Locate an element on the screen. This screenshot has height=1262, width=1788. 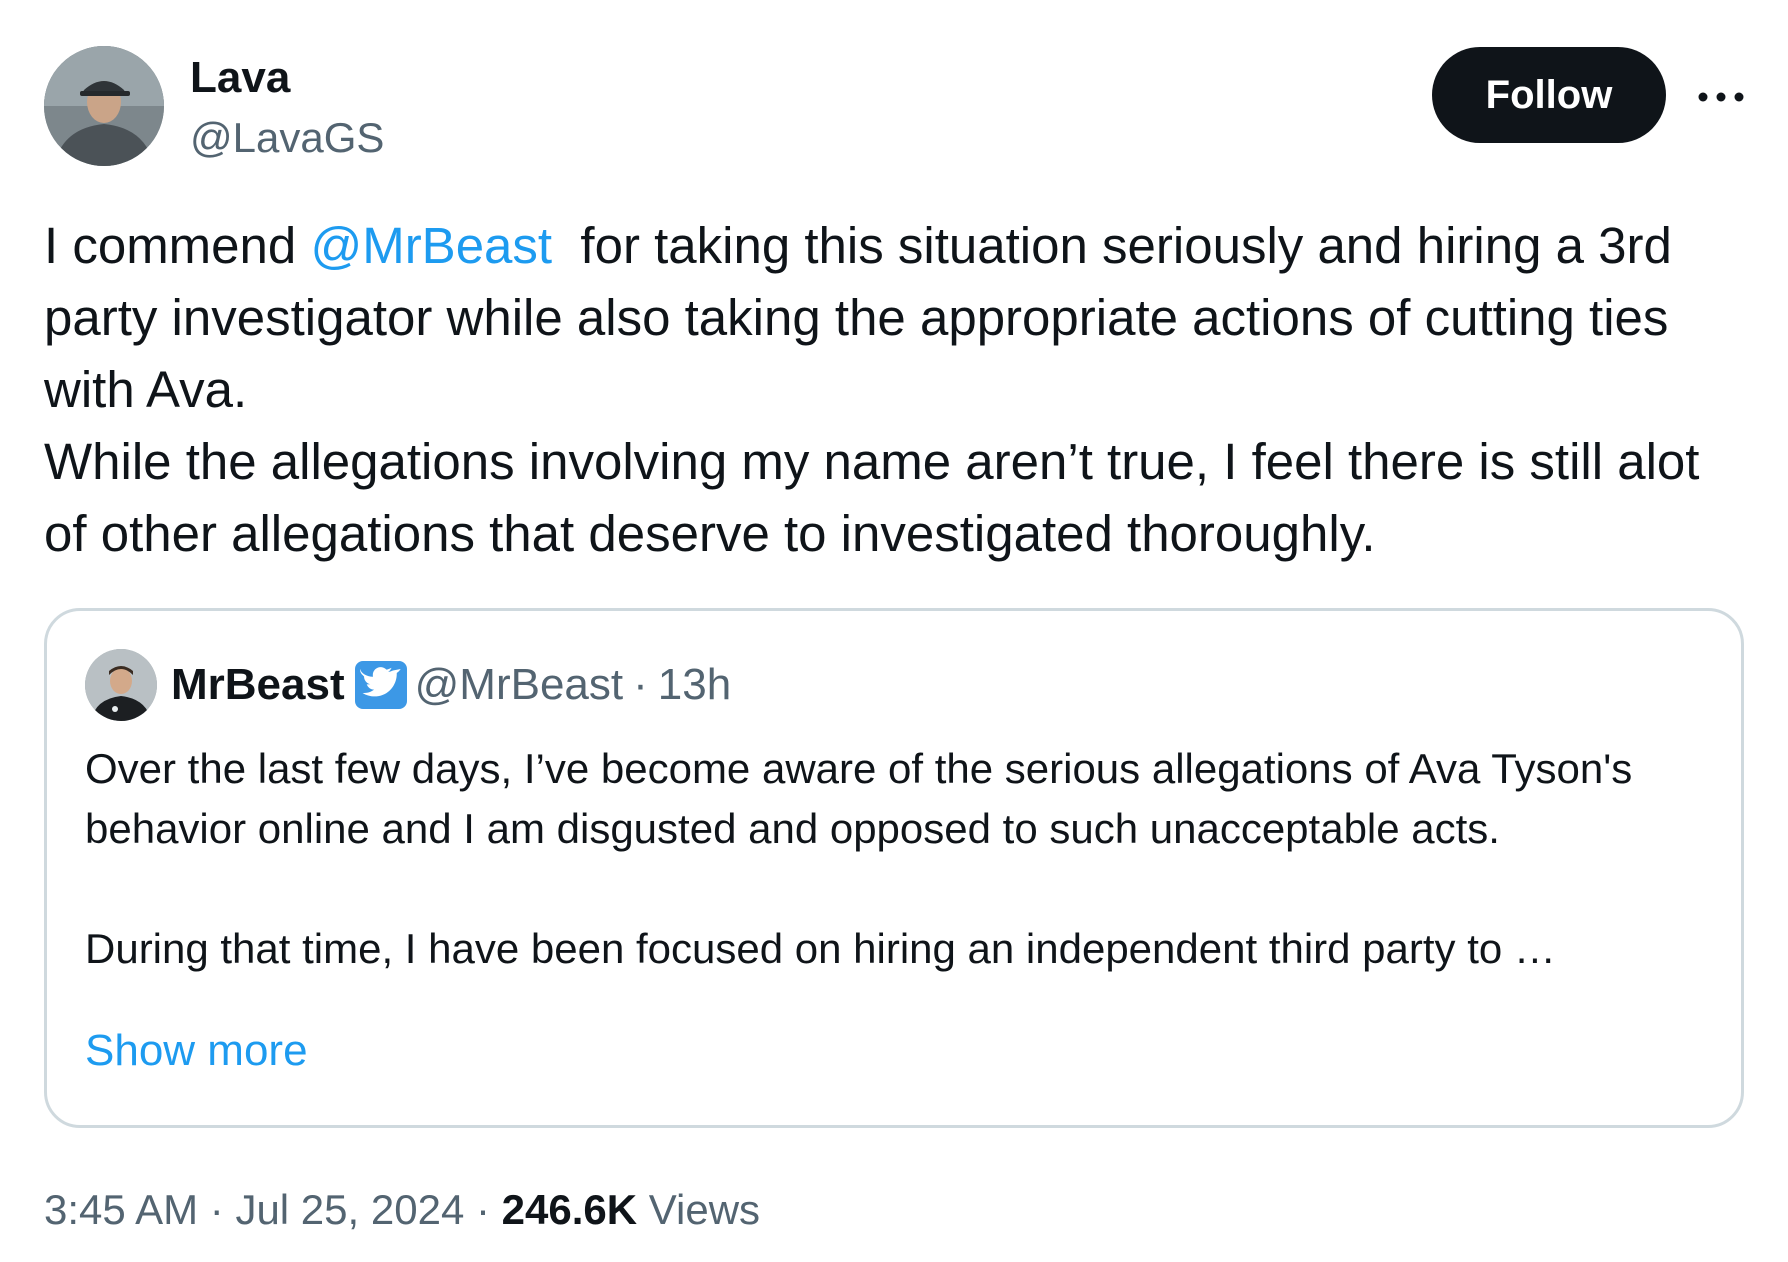
quoted-tweet-header: MrBeast @MrBeast · 13h is located at coordinates (451, 685).